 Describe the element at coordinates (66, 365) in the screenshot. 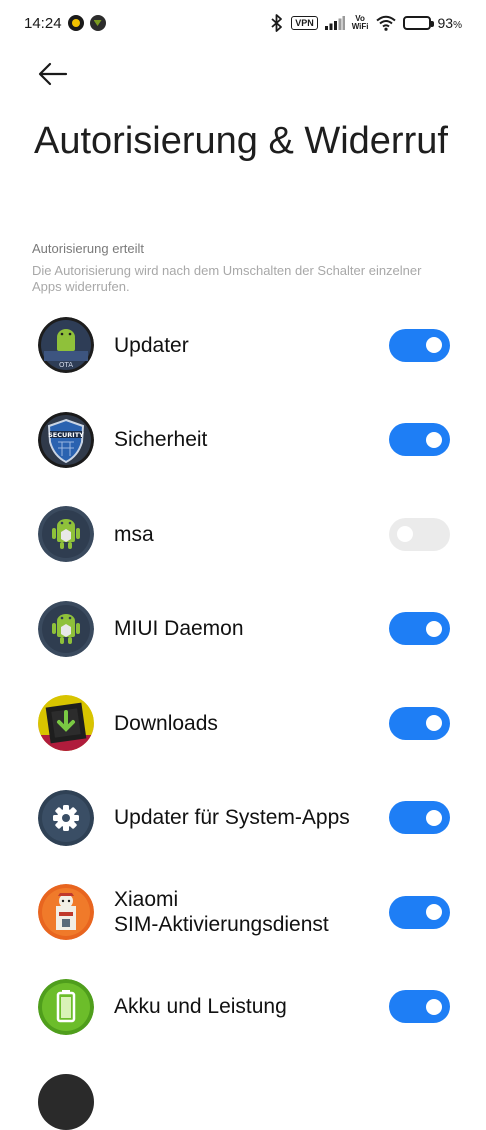

I see `svg-text: OTA` at that location.